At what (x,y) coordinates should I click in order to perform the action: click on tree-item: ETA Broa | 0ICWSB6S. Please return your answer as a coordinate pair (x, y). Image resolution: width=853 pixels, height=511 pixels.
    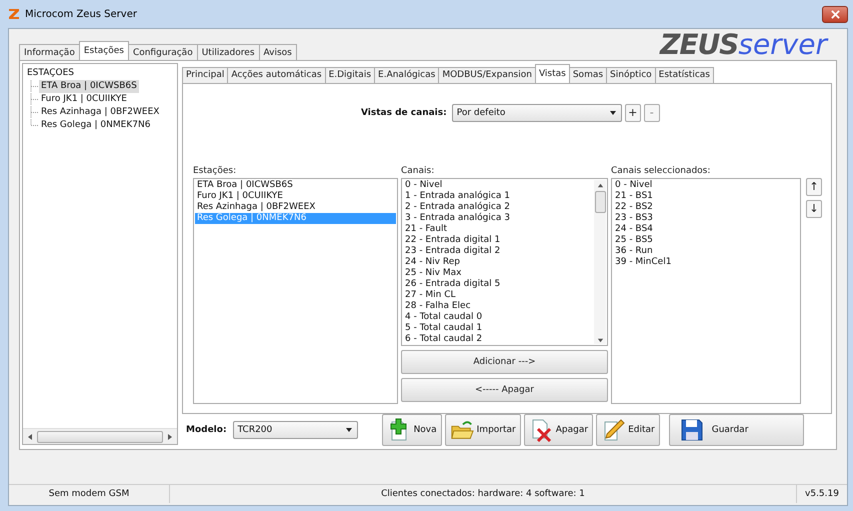
    Looking at the image, I should click on (89, 86).